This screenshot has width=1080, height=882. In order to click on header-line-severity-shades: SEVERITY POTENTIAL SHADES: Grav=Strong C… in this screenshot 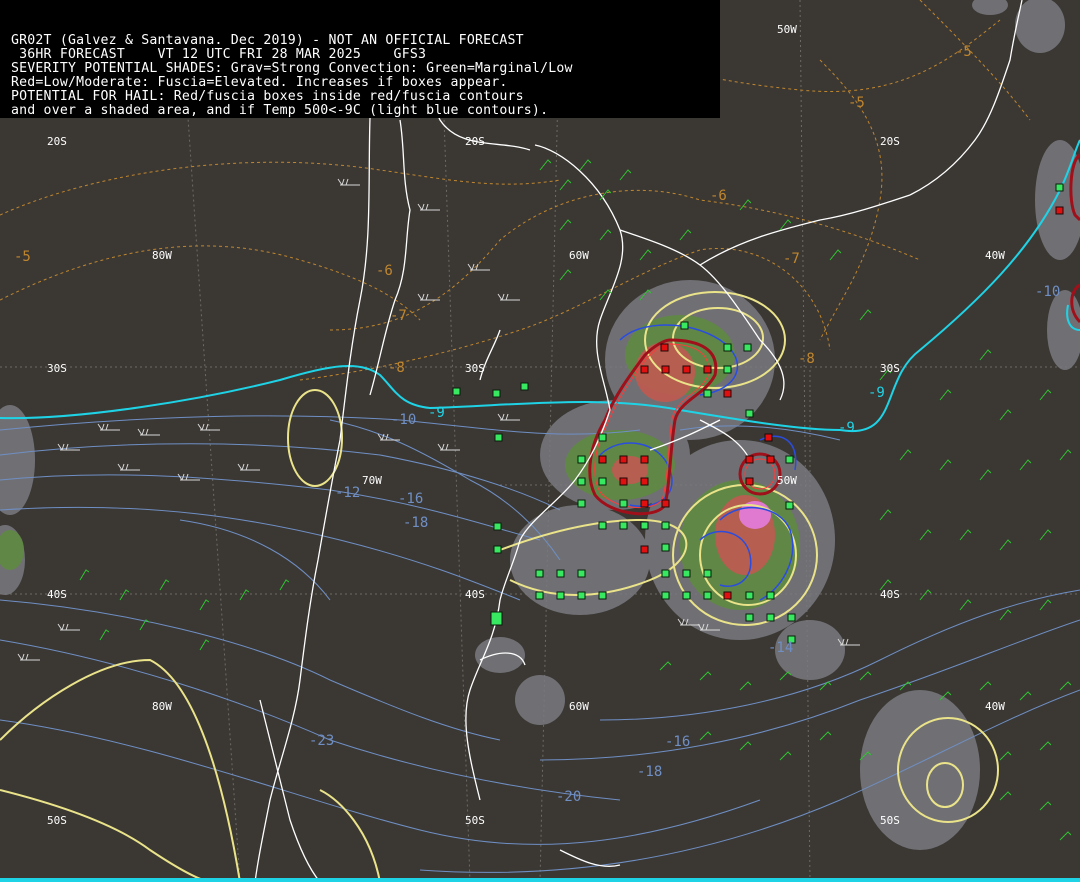, I will do `click(292, 68)`.